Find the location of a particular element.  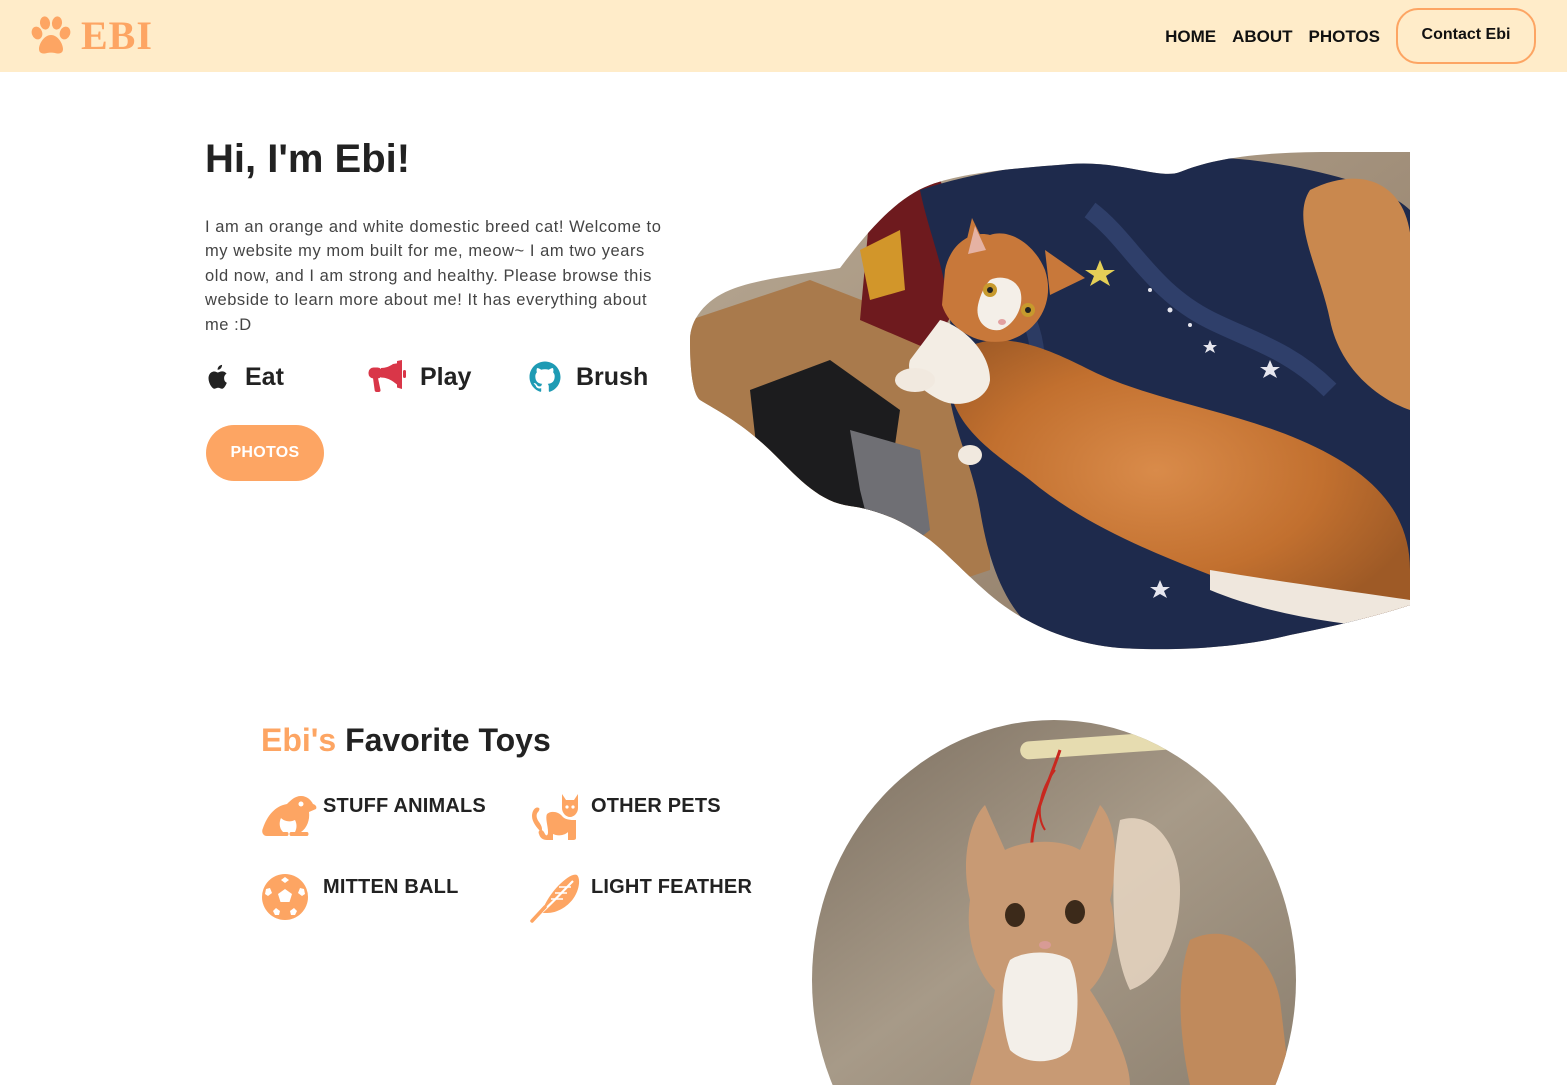

toys-title-accent: Ebi's is located at coordinates (299, 740).